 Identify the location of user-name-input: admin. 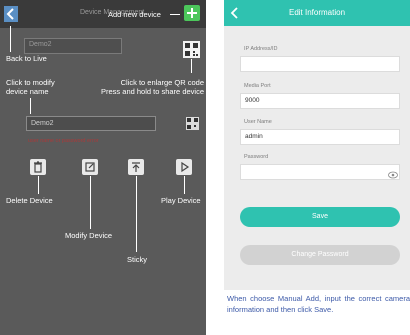
(320, 137).